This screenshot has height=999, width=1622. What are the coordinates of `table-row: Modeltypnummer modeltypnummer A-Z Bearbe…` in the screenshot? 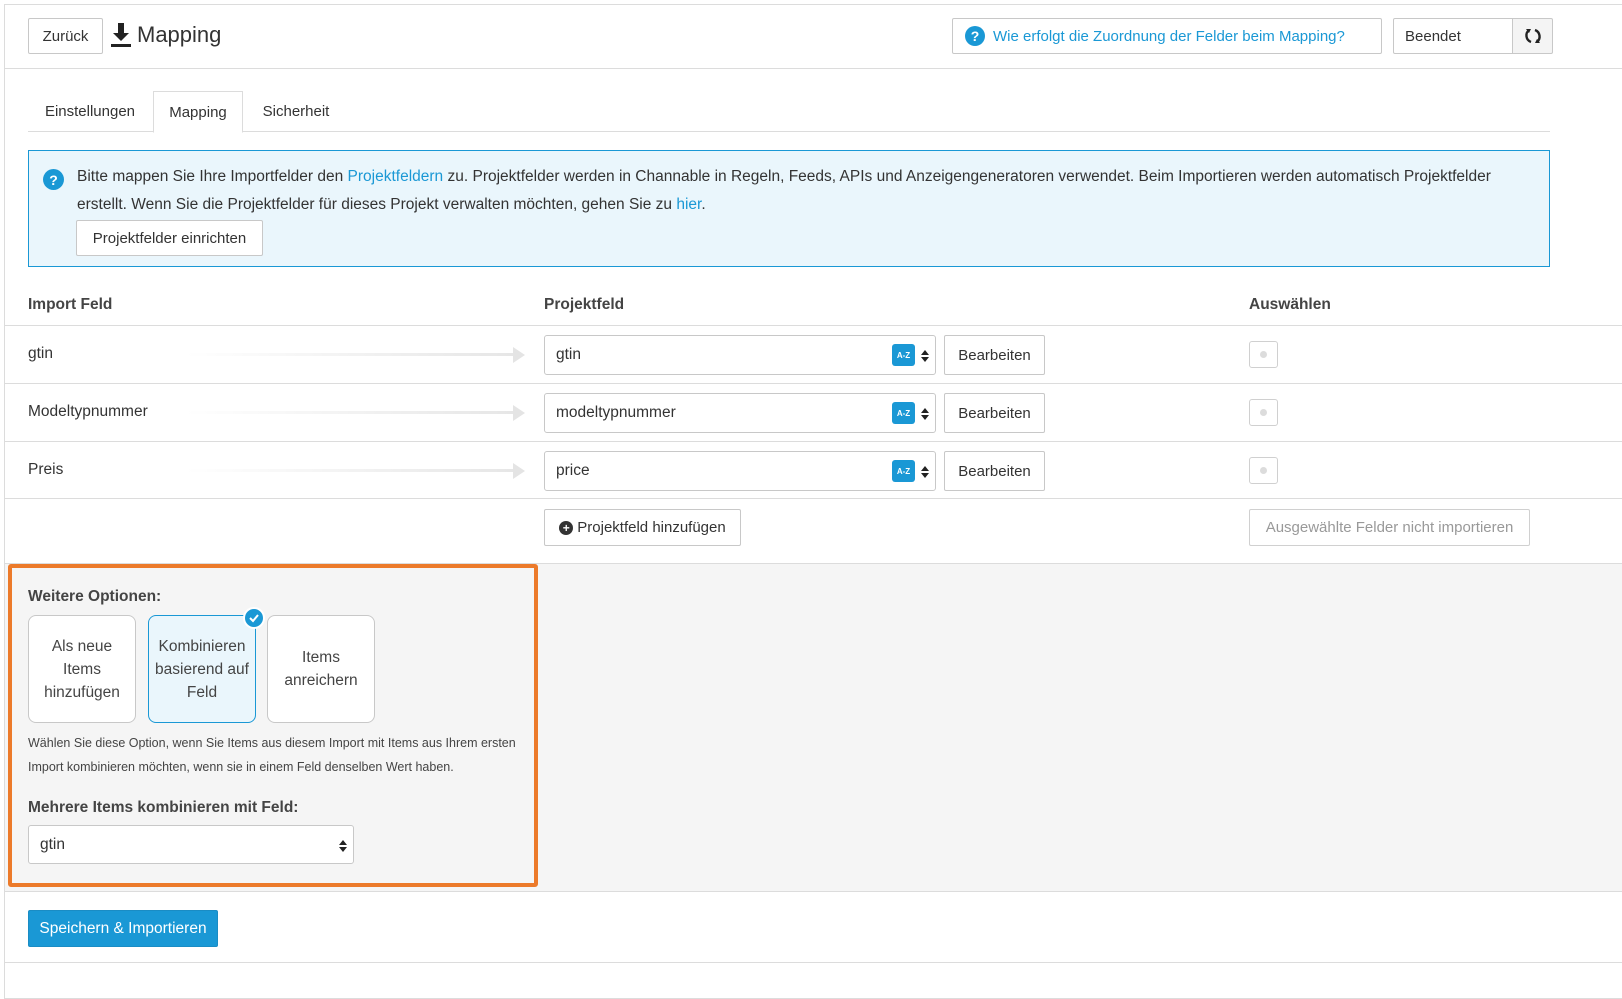 It's located at (813, 412).